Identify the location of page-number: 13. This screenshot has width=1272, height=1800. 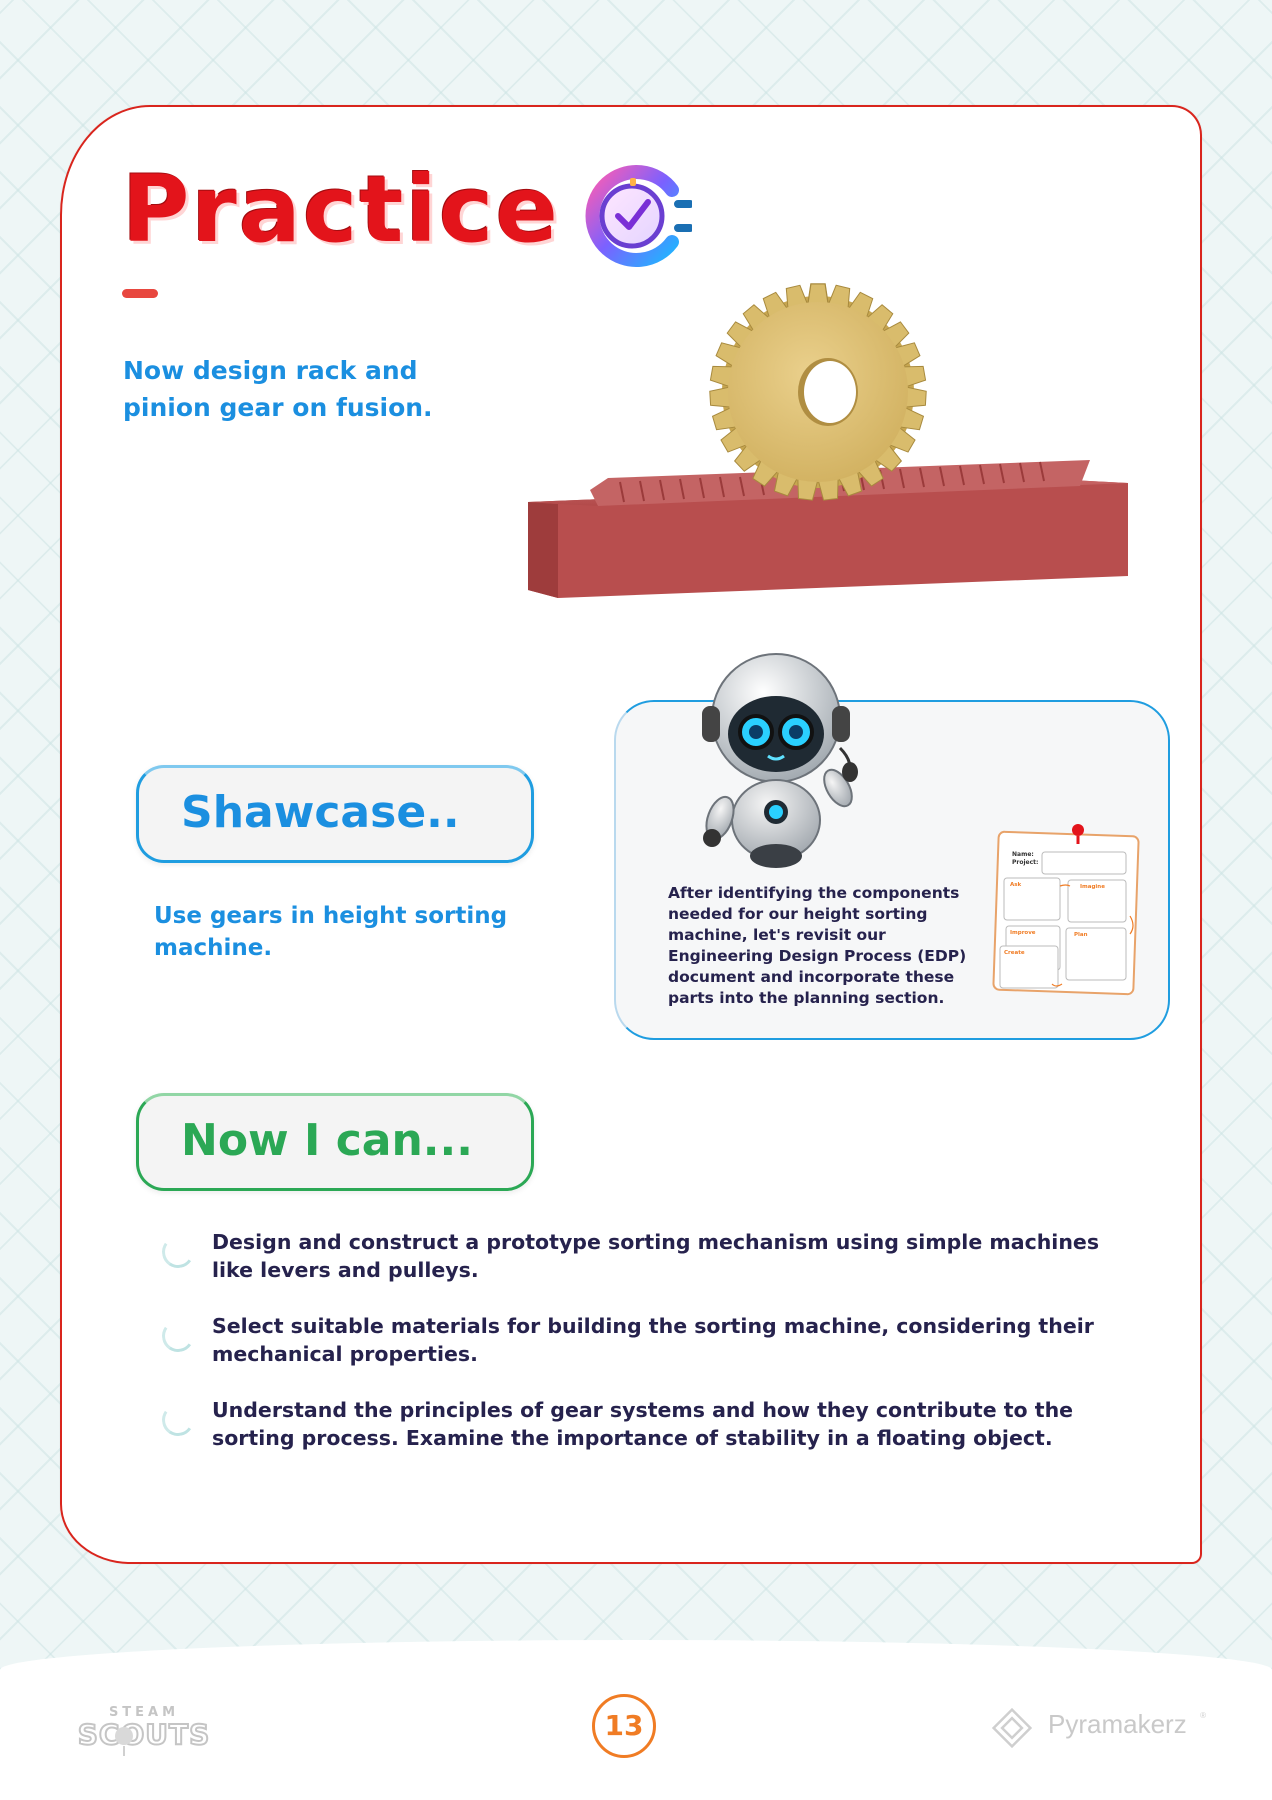
(624, 1726).